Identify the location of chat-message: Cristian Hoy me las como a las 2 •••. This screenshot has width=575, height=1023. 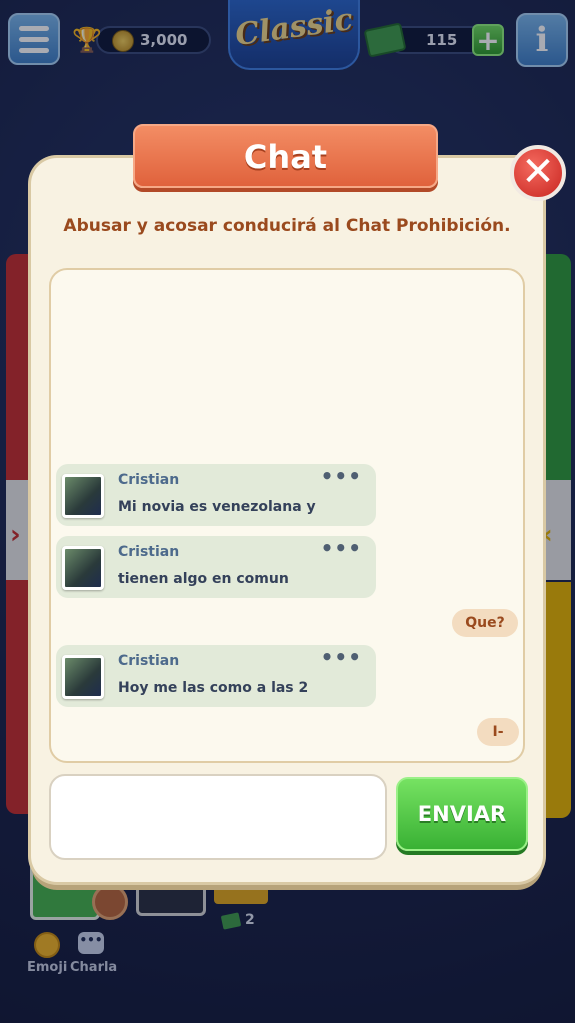
(216, 676).